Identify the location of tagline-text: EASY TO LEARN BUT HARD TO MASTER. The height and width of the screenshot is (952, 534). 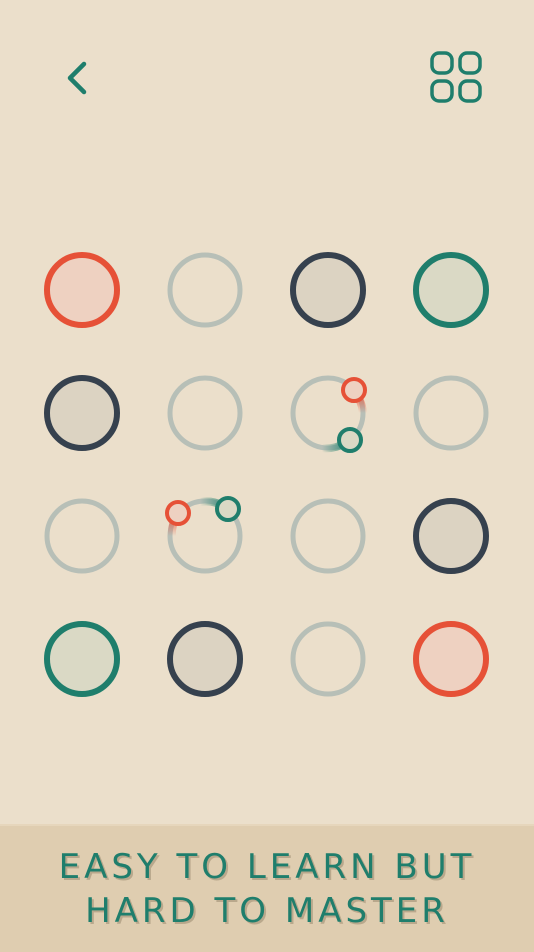
(267, 889).